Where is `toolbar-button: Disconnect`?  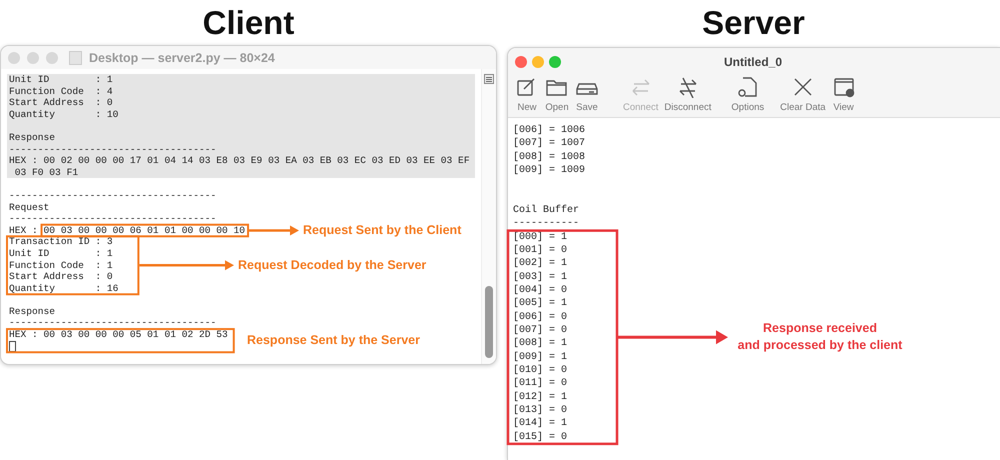 toolbar-button: Disconnect is located at coordinates (687, 94).